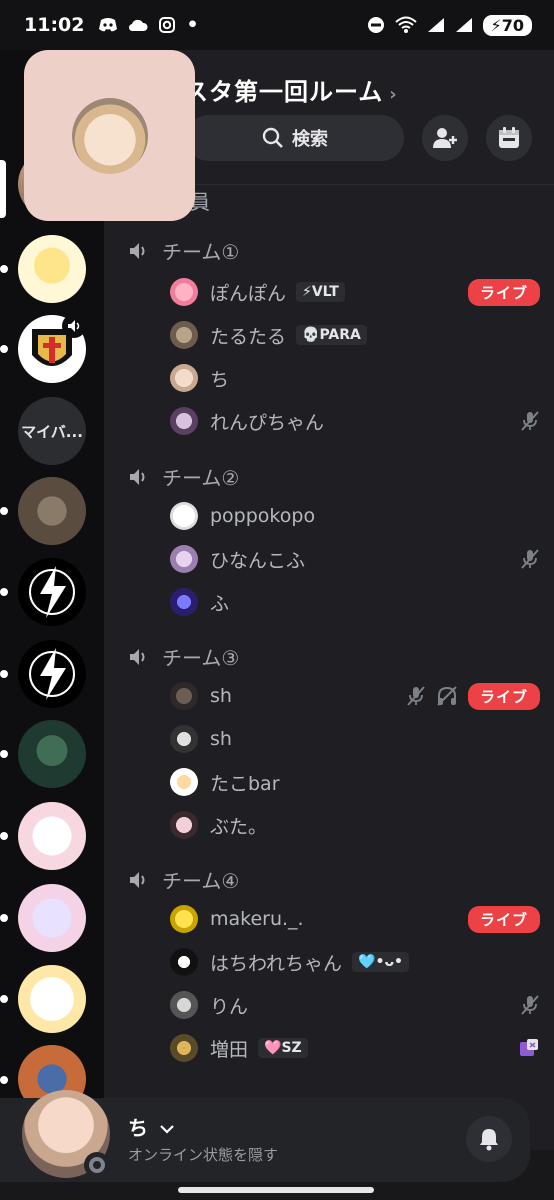 The height and width of the screenshot is (1200, 554). What do you see at coordinates (355, 378) in the screenshot?
I see `voice-user: ち` at bounding box center [355, 378].